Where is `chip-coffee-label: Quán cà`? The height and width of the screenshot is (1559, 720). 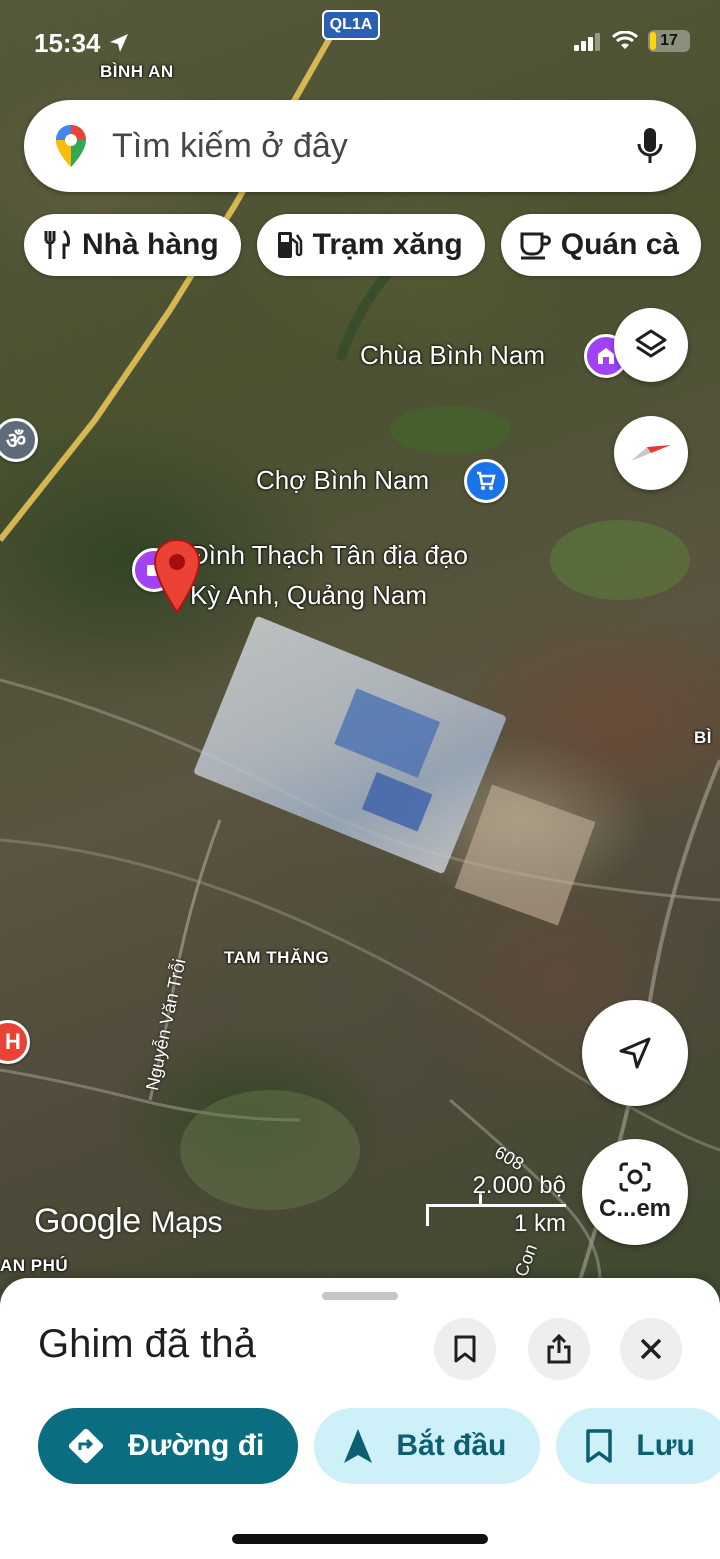 chip-coffee-label: Quán cà is located at coordinates (620, 244).